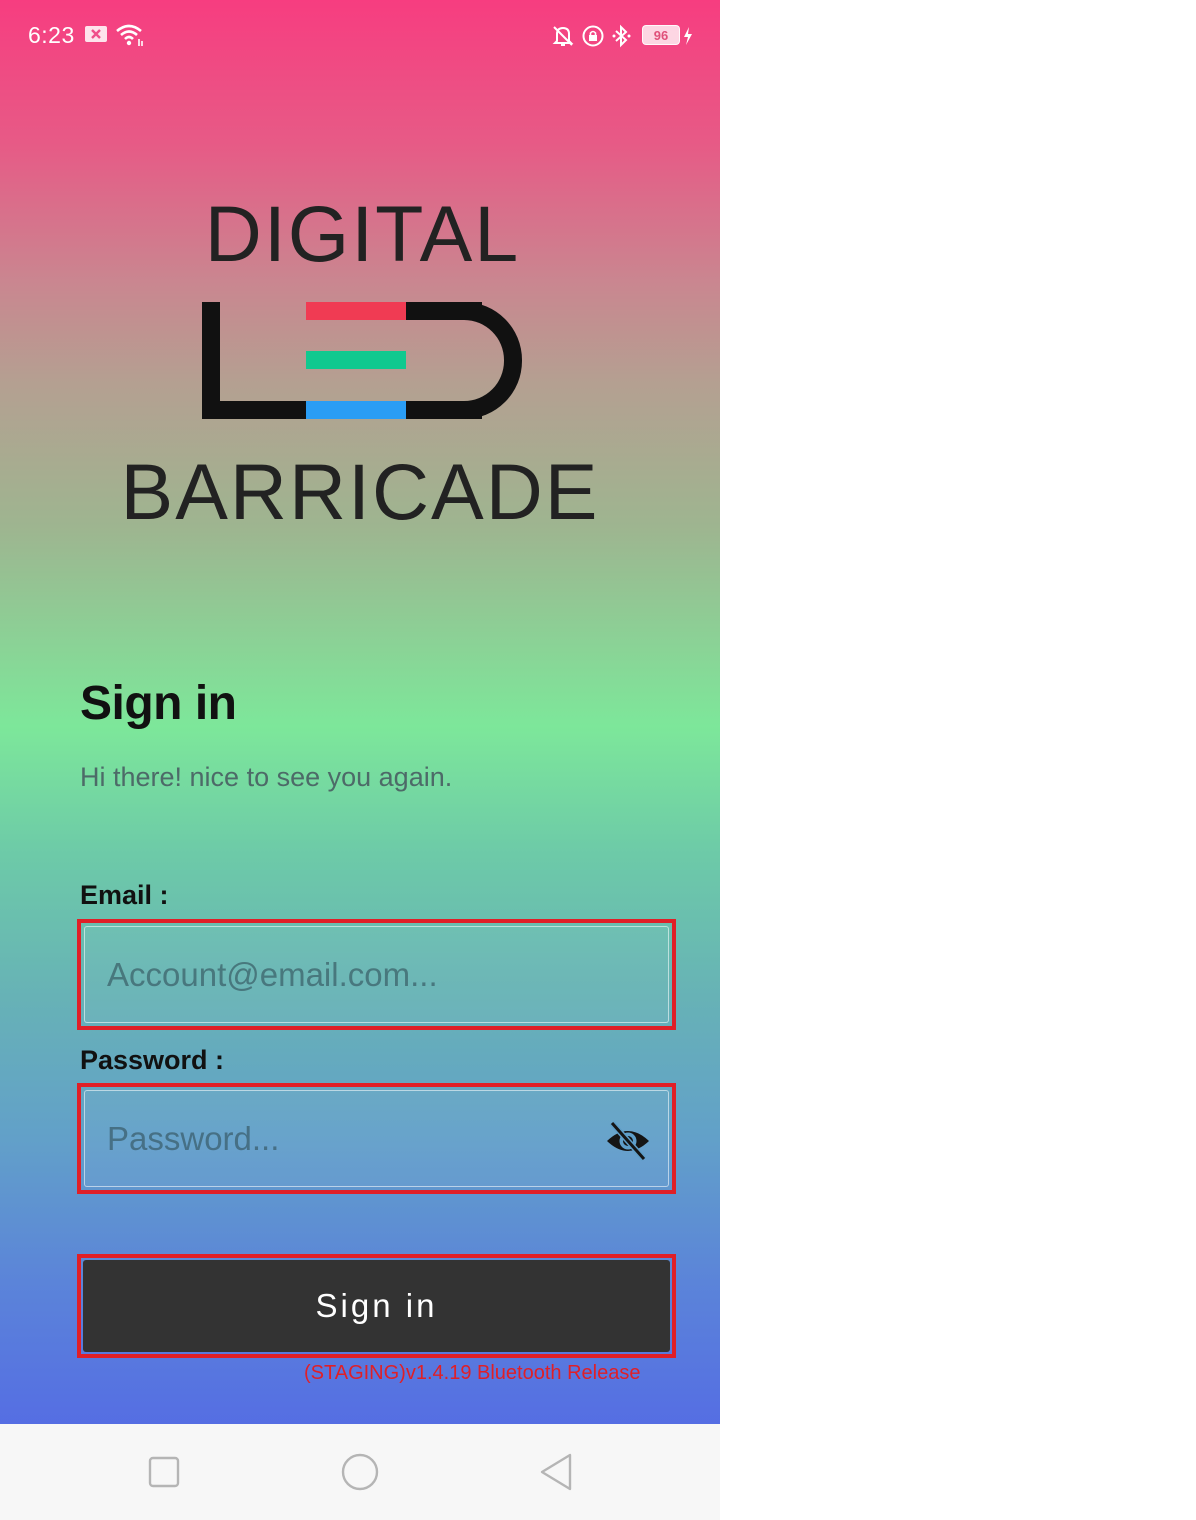  I want to click on wifi-icon, so click(130, 37).